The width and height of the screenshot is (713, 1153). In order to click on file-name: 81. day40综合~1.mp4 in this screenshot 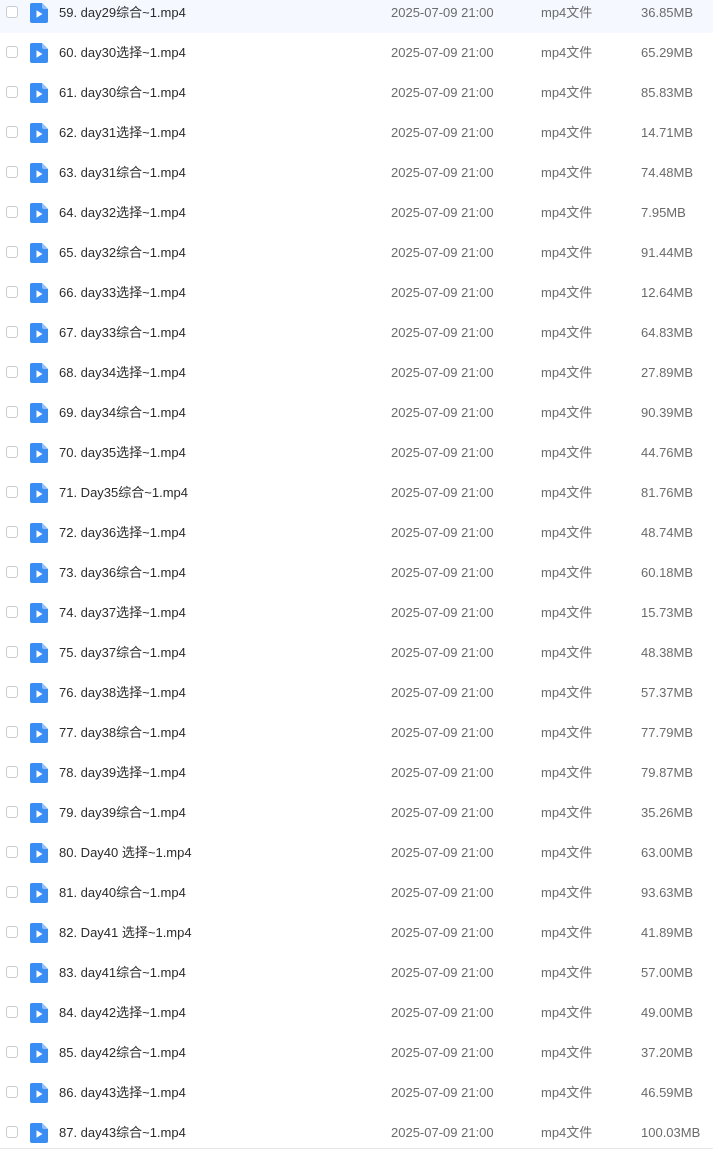, I will do `click(122, 893)`.